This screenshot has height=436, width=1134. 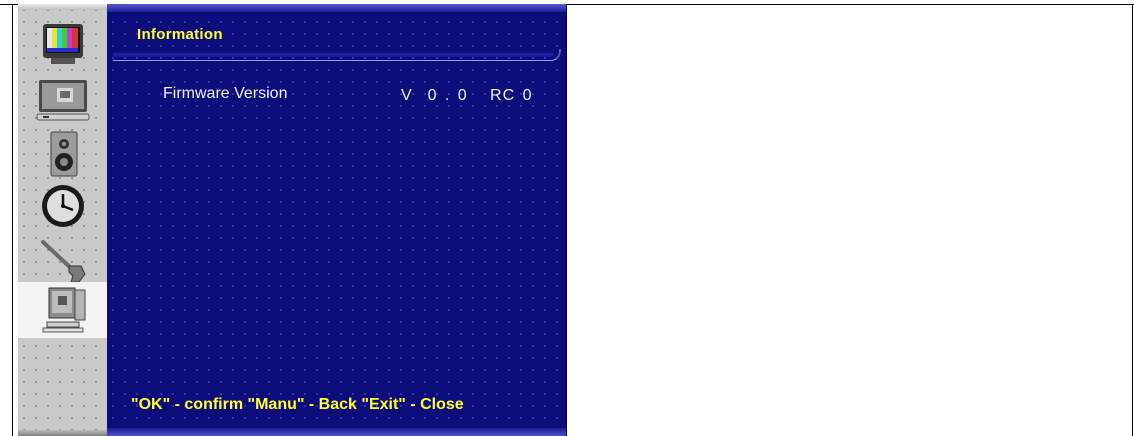 What do you see at coordinates (566, 220) in the screenshot?
I see `table-border-middle` at bounding box center [566, 220].